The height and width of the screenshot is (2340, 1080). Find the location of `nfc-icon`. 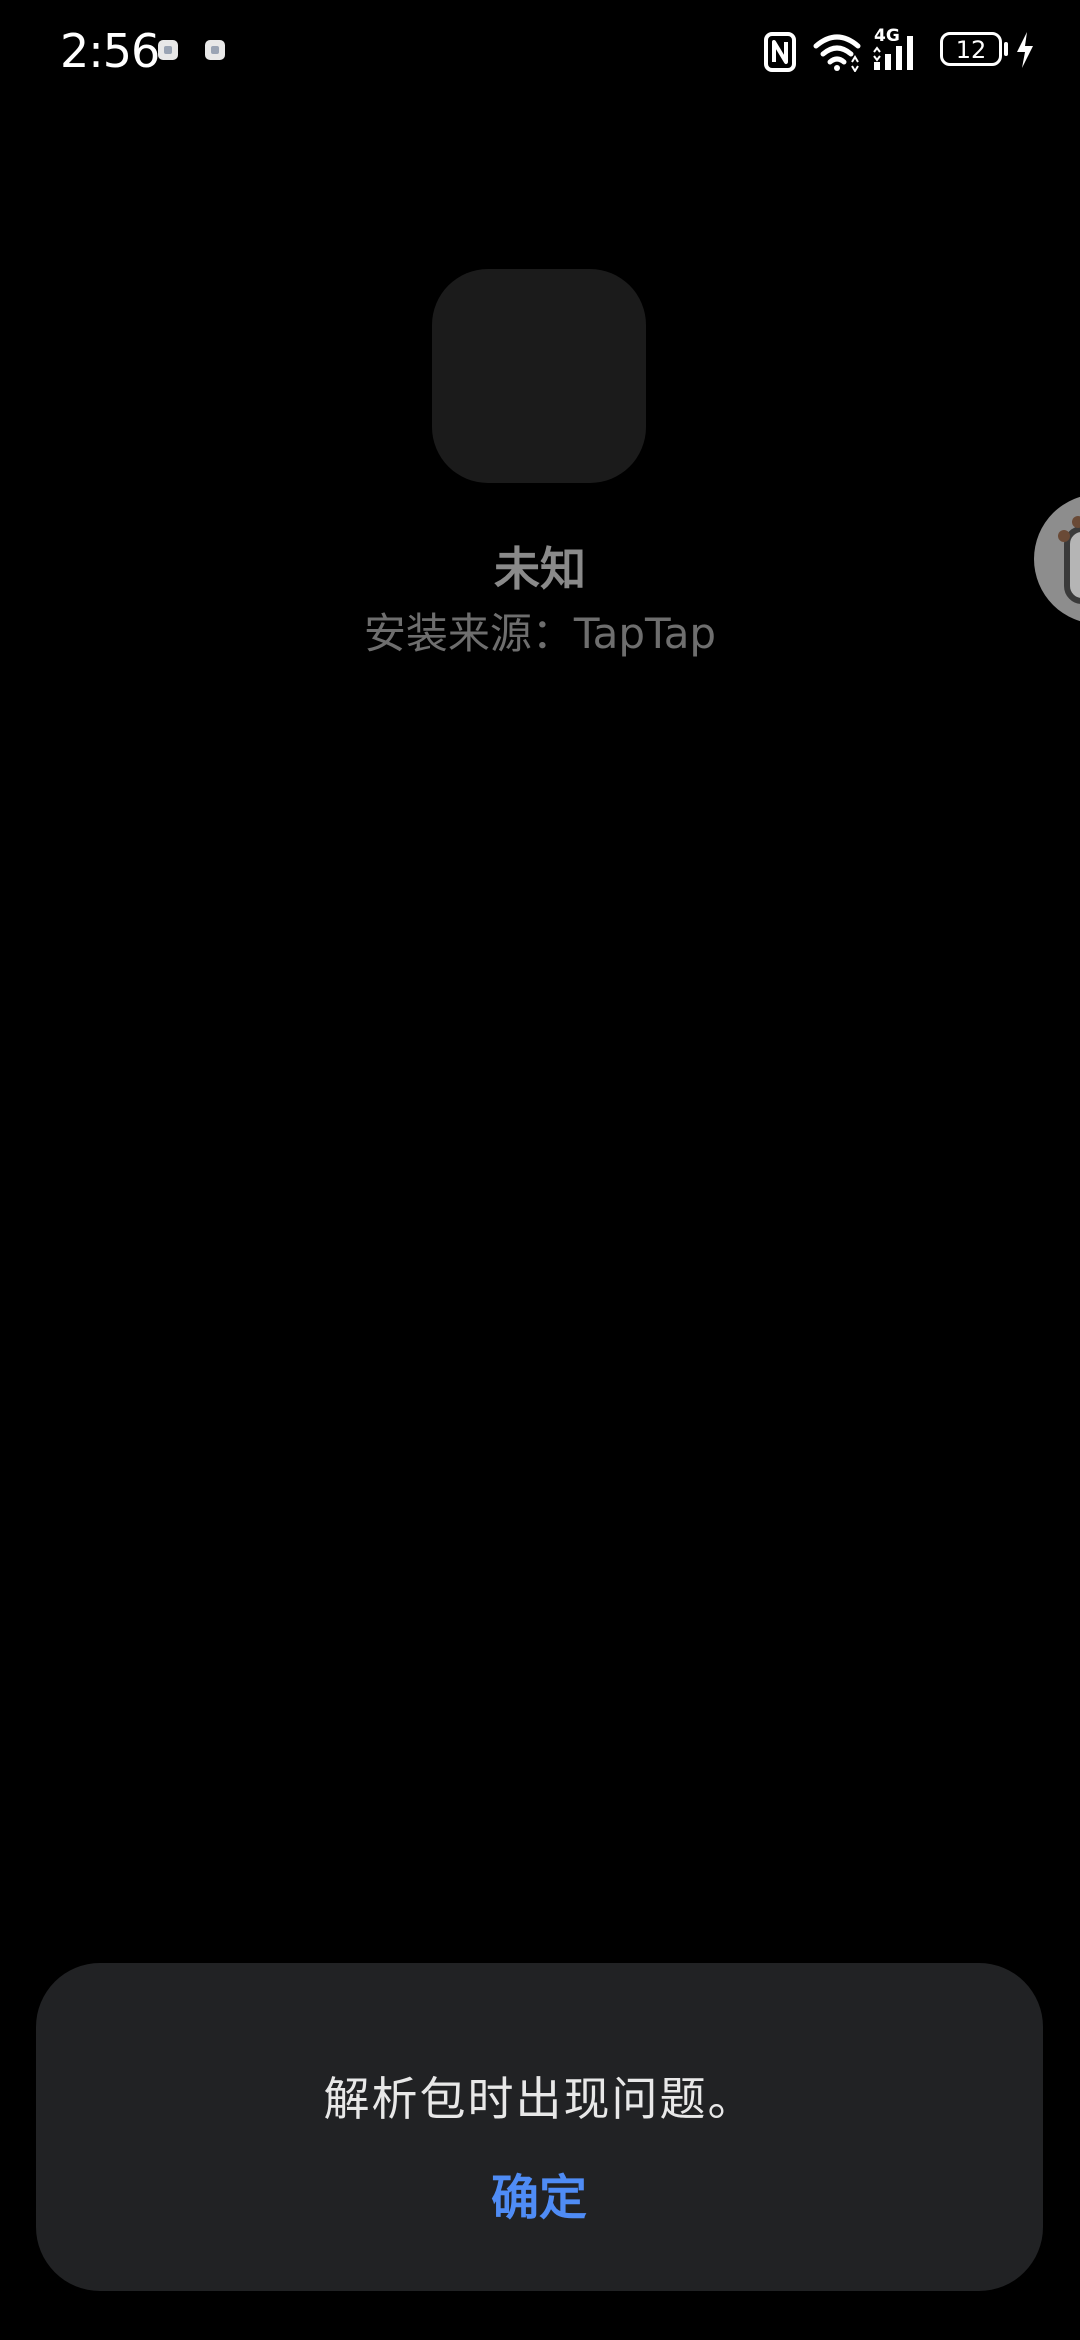

nfc-icon is located at coordinates (780, 52).